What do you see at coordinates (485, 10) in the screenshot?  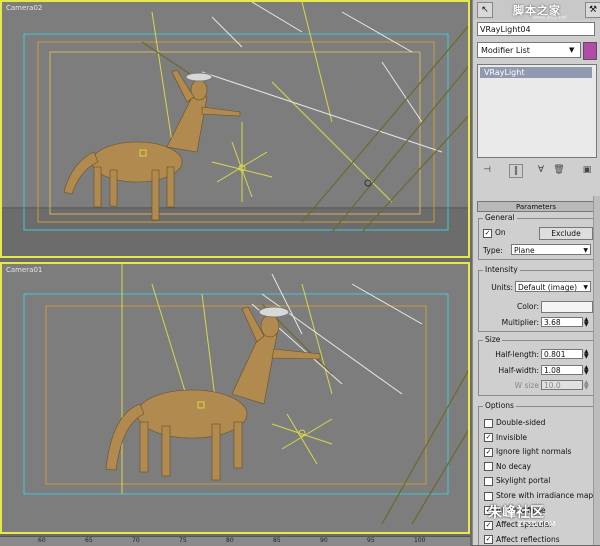 I see `create-tab-icon: ↖` at bounding box center [485, 10].